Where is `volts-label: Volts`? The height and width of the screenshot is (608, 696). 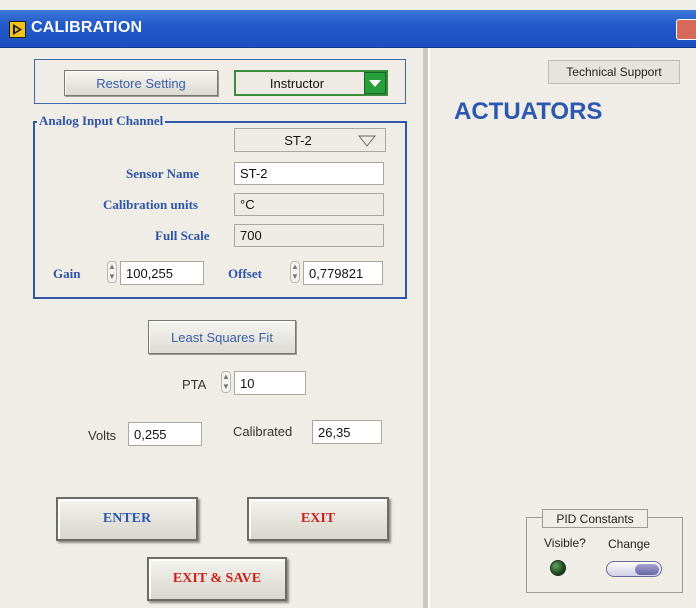 volts-label: Volts is located at coordinates (102, 435).